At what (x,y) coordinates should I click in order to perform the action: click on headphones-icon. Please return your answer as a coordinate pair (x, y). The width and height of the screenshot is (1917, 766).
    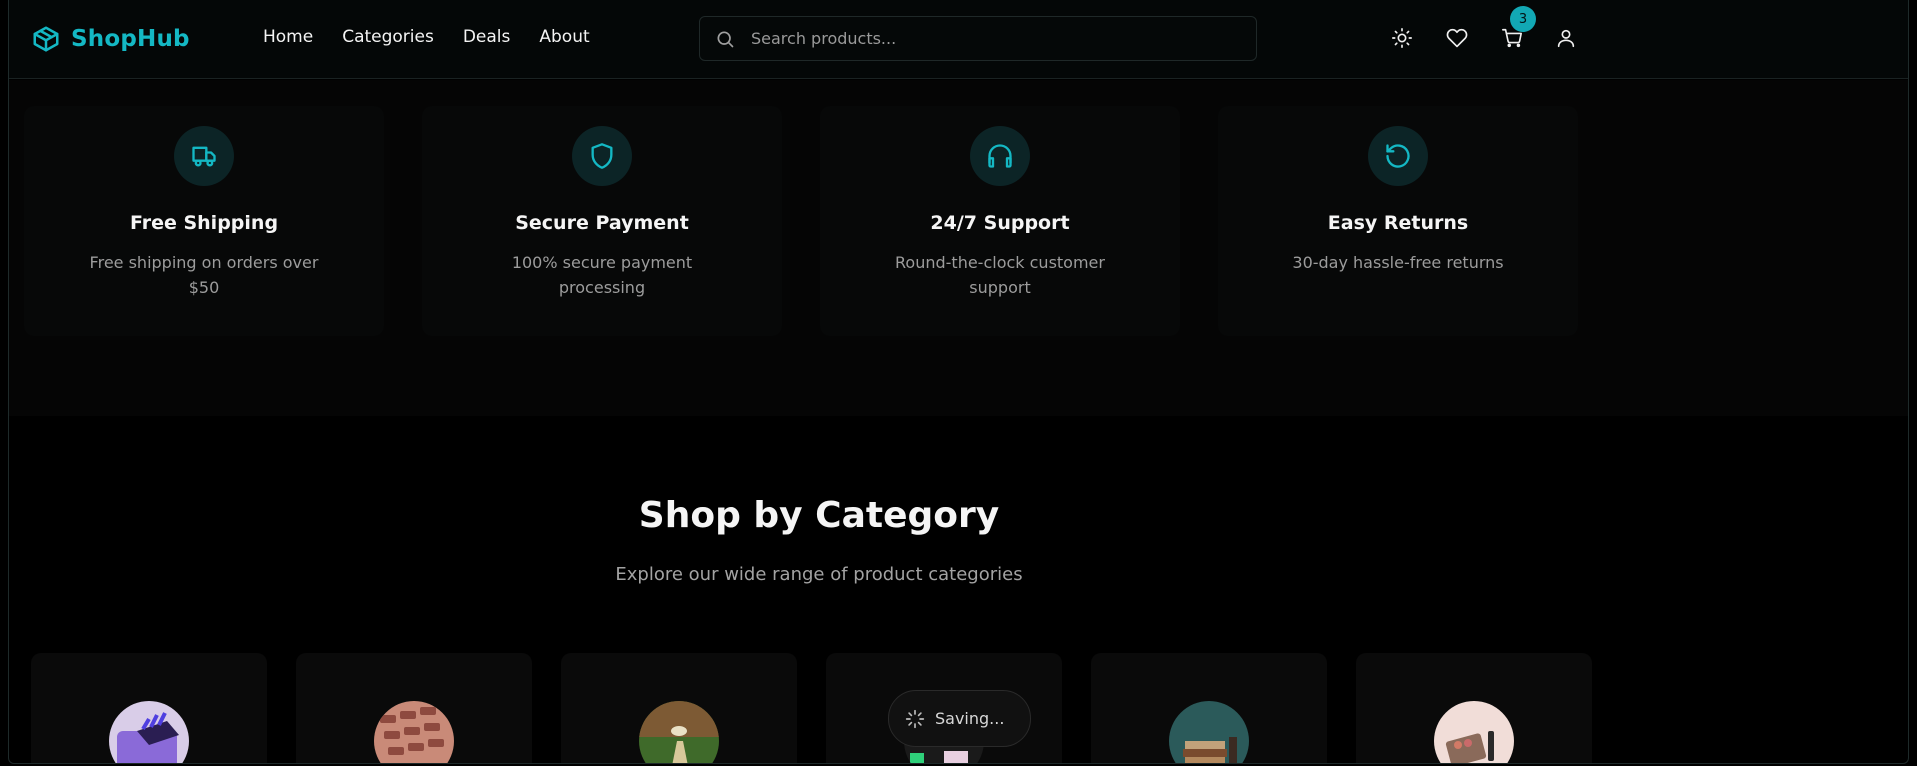
    Looking at the image, I should click on (1000, 156).